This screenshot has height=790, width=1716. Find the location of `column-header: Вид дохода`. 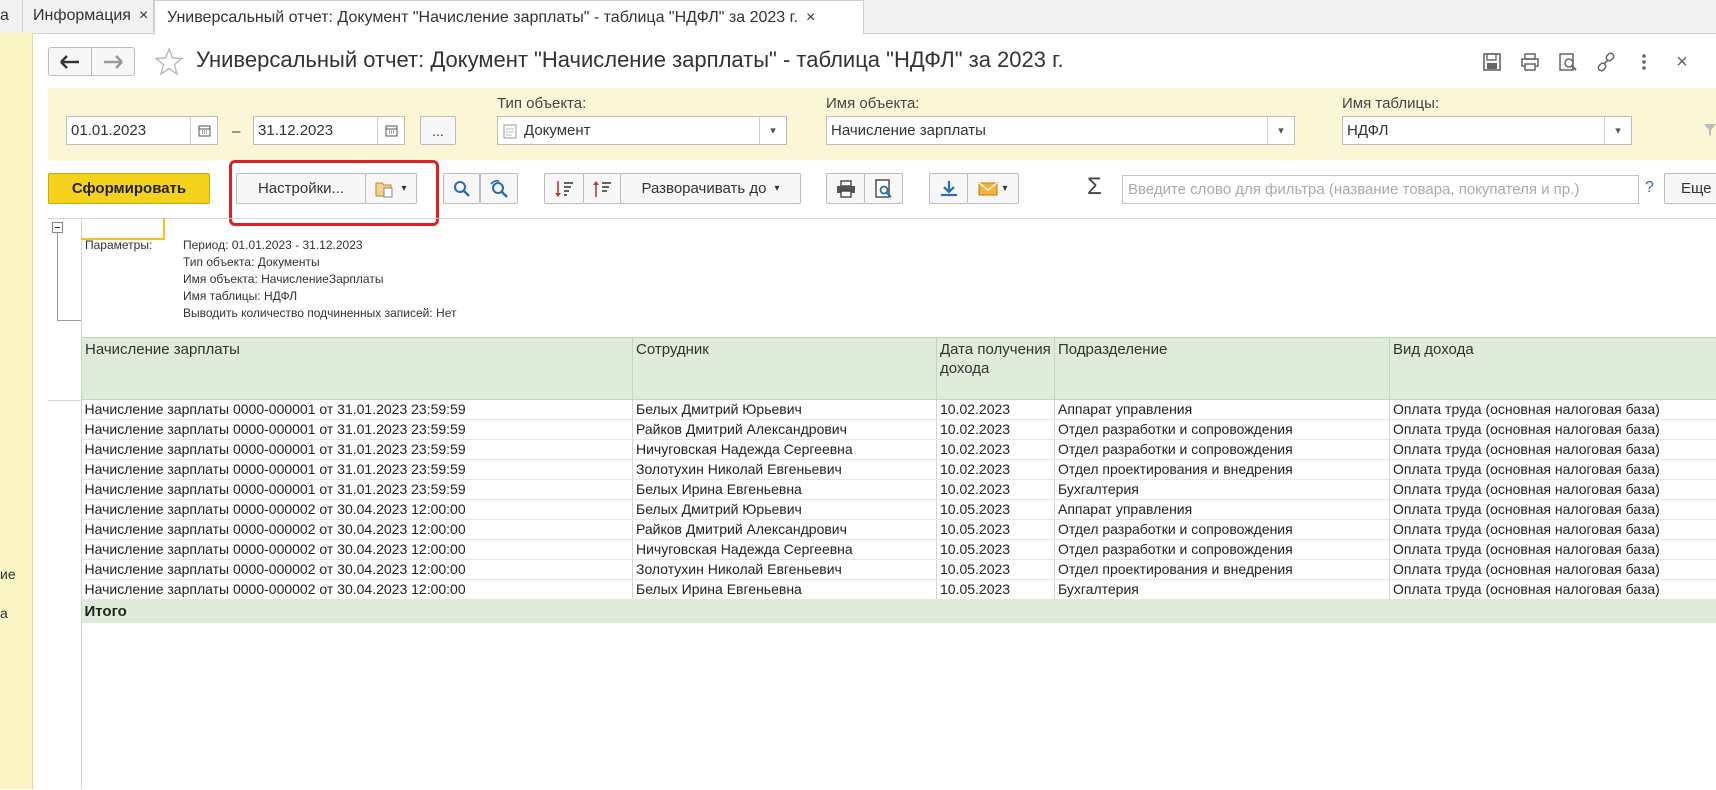

column-header: Вид дохода is located at coordinates (1553, 369).